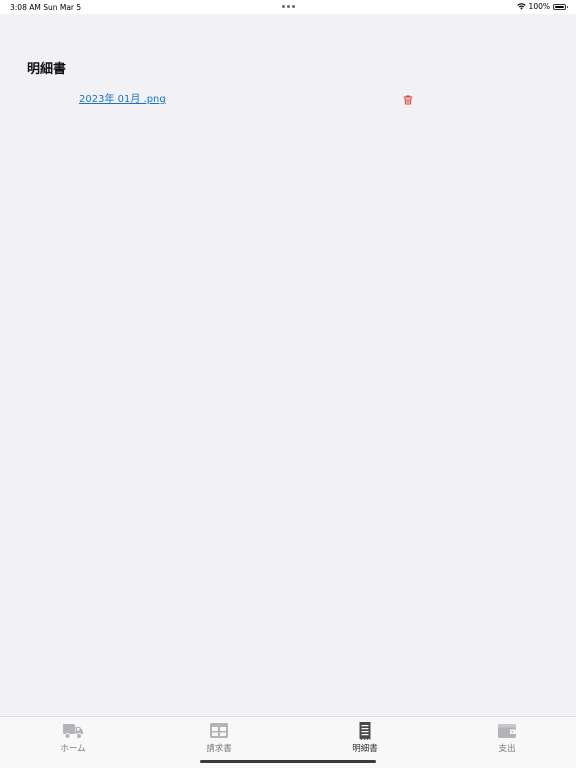  What do you see at coordinates (507, 731) in the screenshot?
I see `wallet-icon` at bounding box center [507, 731].